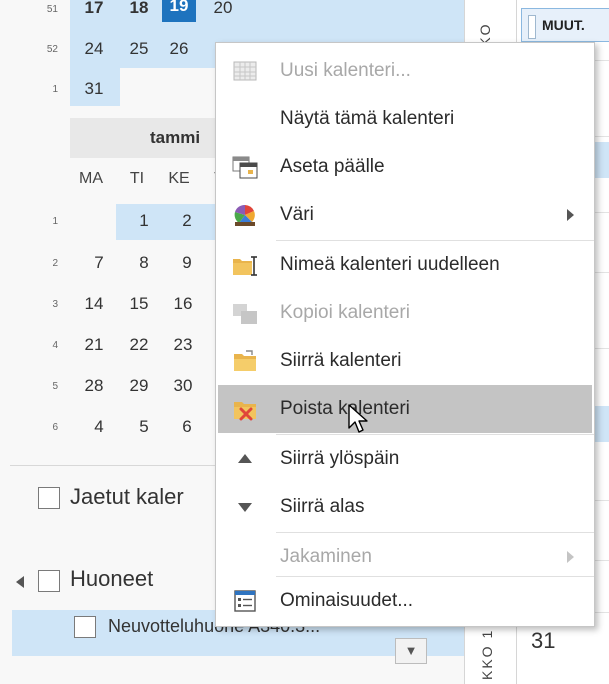 The height and width of the screenshot is (684, 609). I want to click on calendar-day: 18, so click(139, 9).